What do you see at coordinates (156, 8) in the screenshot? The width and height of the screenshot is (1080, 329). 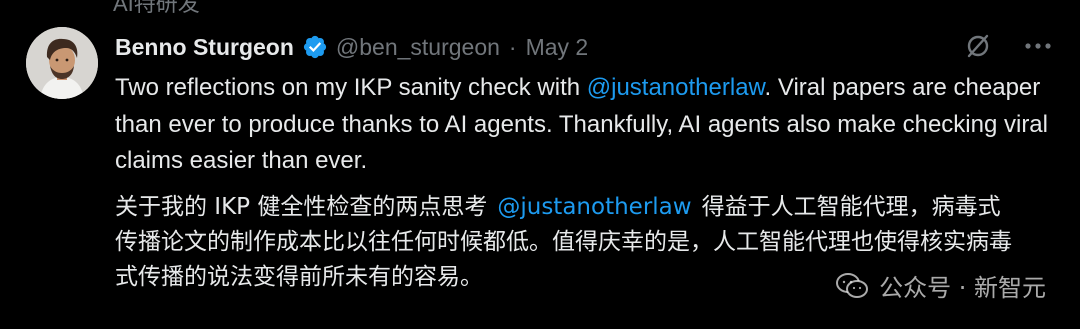 I see `previous-tweet-cutoff-text: AI特研发` at bounding box center [156, 8].